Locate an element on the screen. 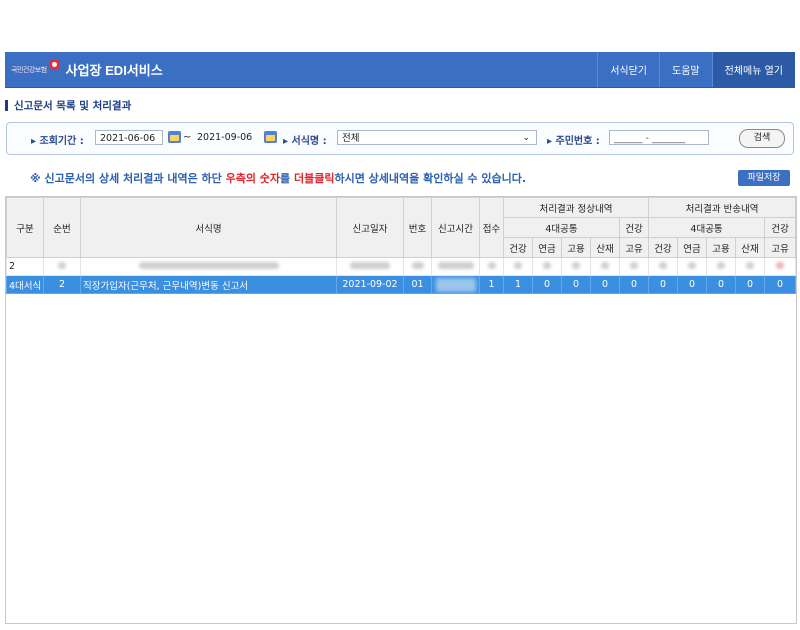  form-label: ▸ 서식명 : is located at coordinates (305, 141).